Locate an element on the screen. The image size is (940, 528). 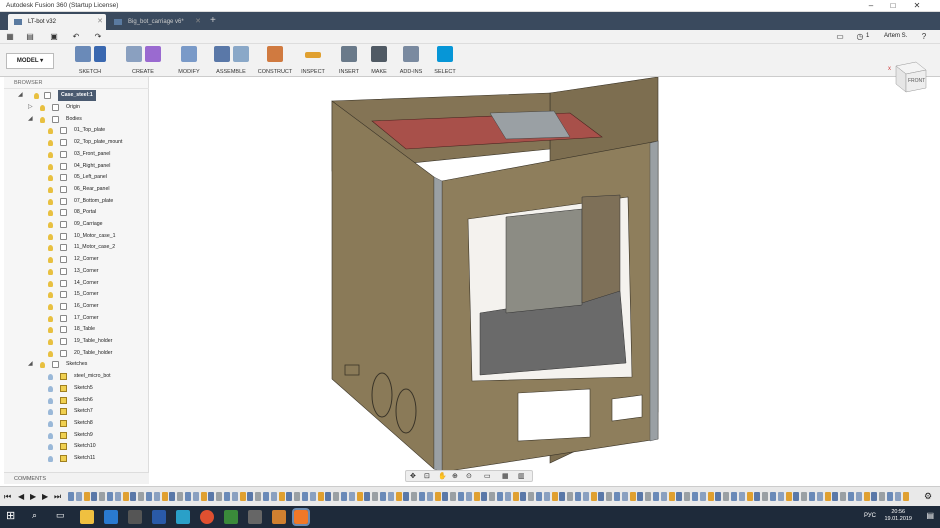
user-name: Artem S. is located at coordinates (895, 36).